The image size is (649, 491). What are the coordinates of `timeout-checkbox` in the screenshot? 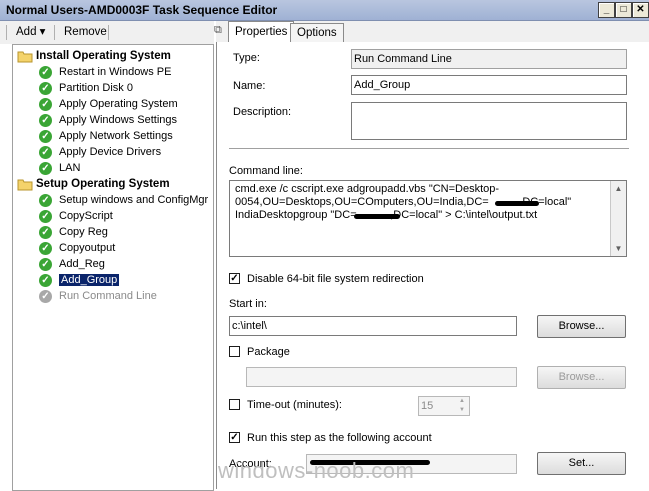 It's located at (234, 404).